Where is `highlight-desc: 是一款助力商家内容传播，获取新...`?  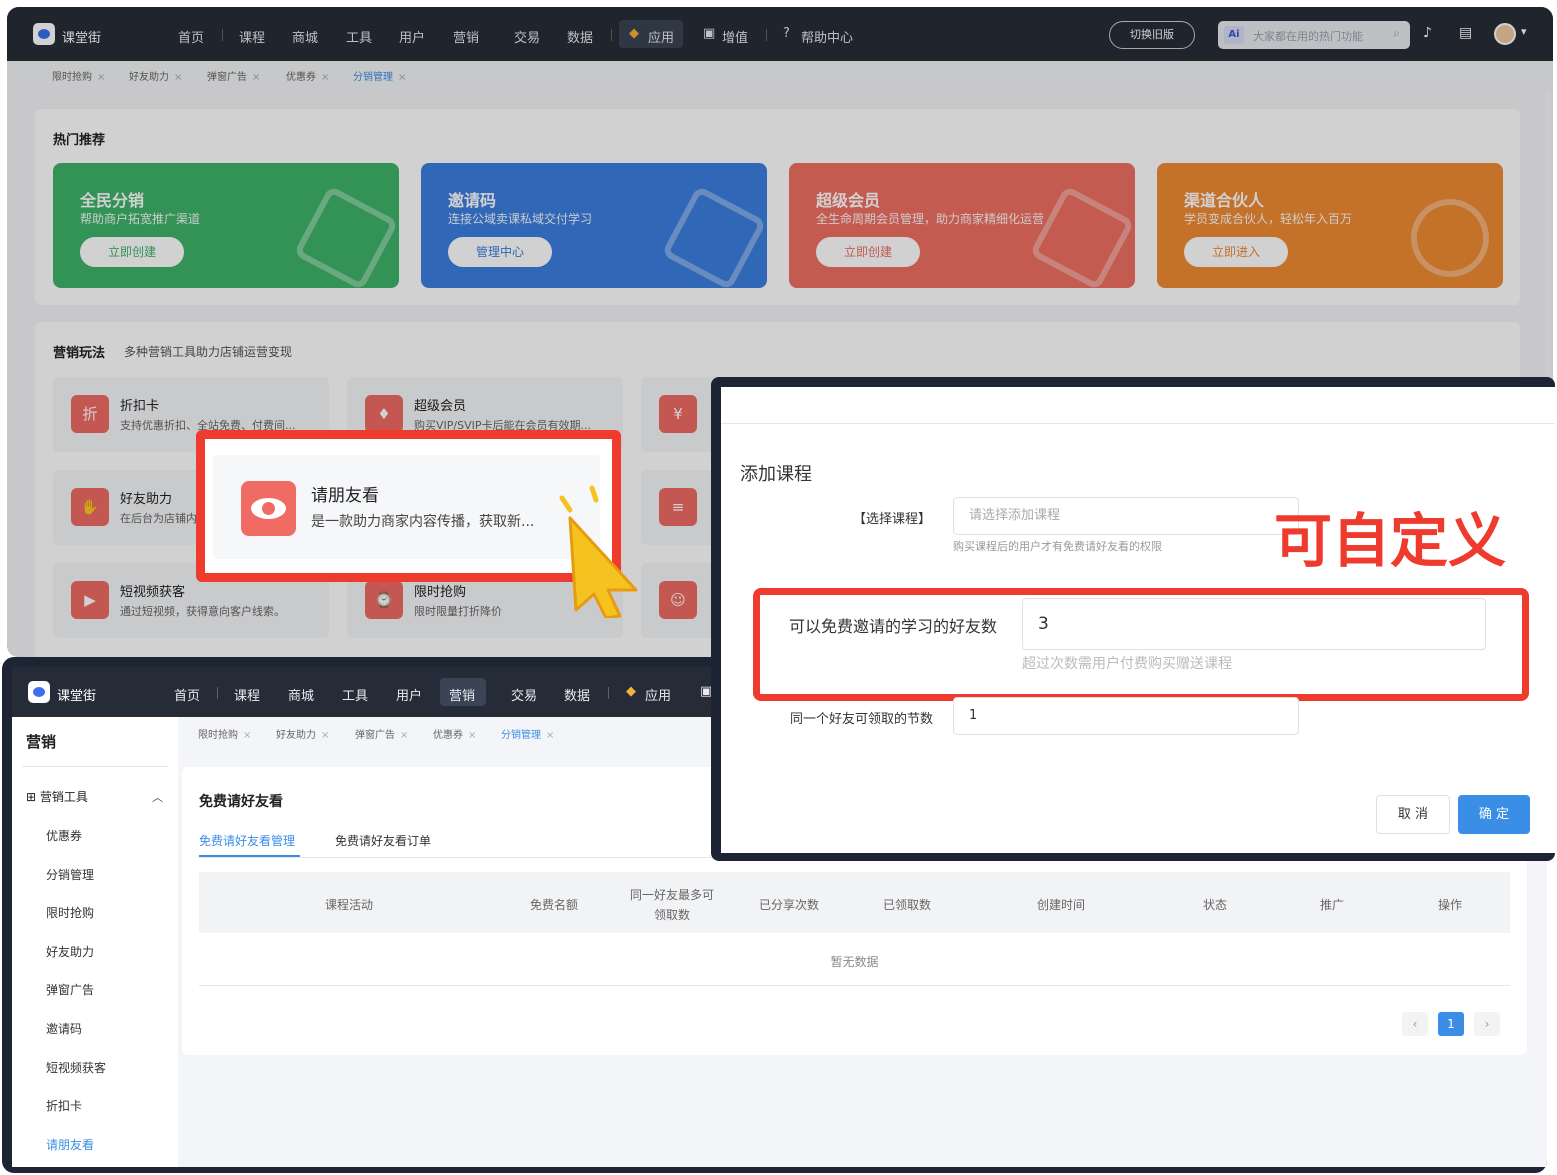 highlight-desc: 是一款助力商家内容传播，获取新... is located at coordinates (423, 522).